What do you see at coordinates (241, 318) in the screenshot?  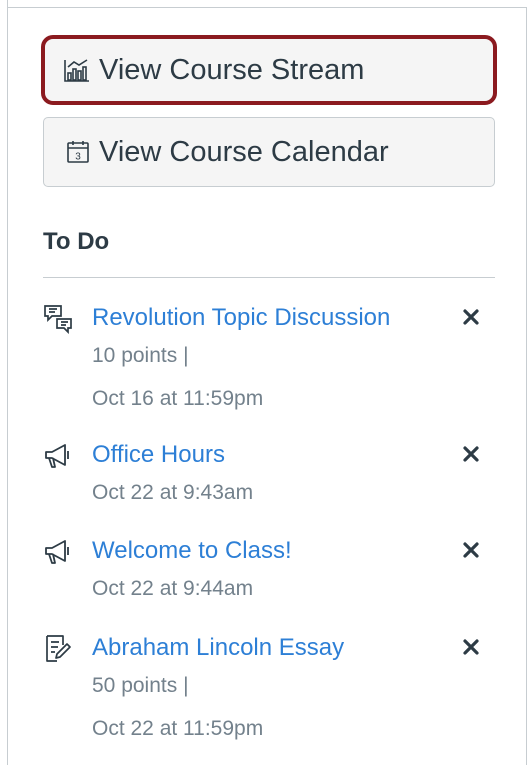 I see `todo-item-title: Revolution Topic Discussion` at bounding box center [241, 318].